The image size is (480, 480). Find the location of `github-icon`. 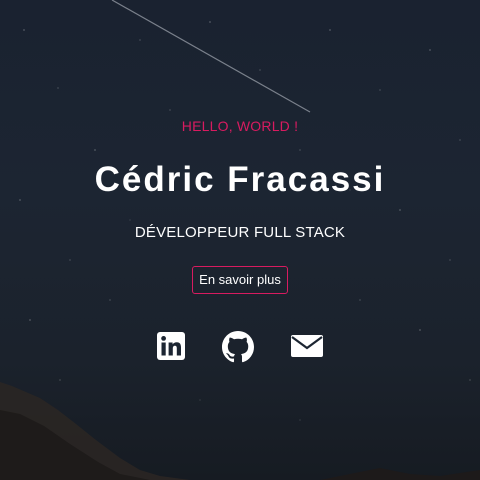

github-icon is located at coordinates (238, 347).